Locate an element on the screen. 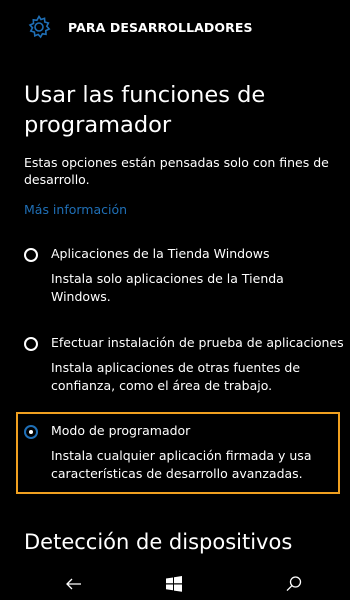  gear-icon is located at coordinates (39, 26).